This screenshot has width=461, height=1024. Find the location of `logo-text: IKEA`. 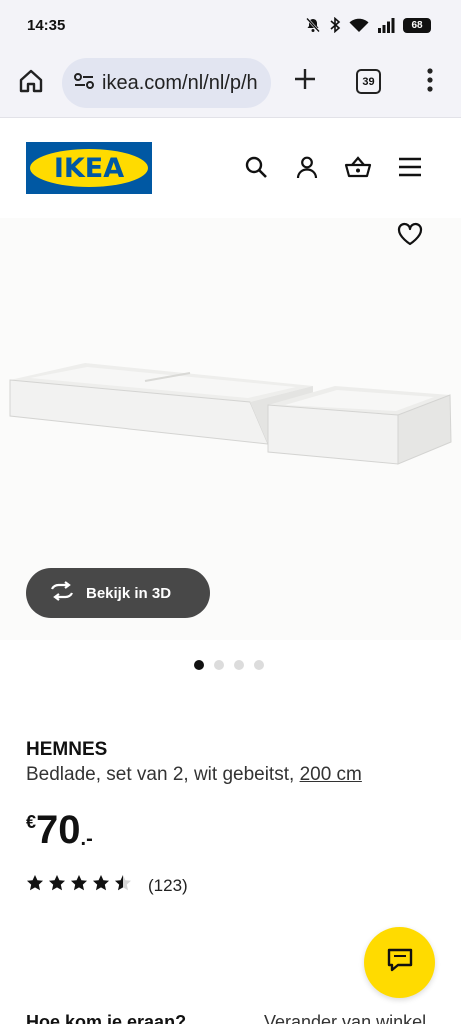

logo-text: IKEA is located at coordinates (89, 168).